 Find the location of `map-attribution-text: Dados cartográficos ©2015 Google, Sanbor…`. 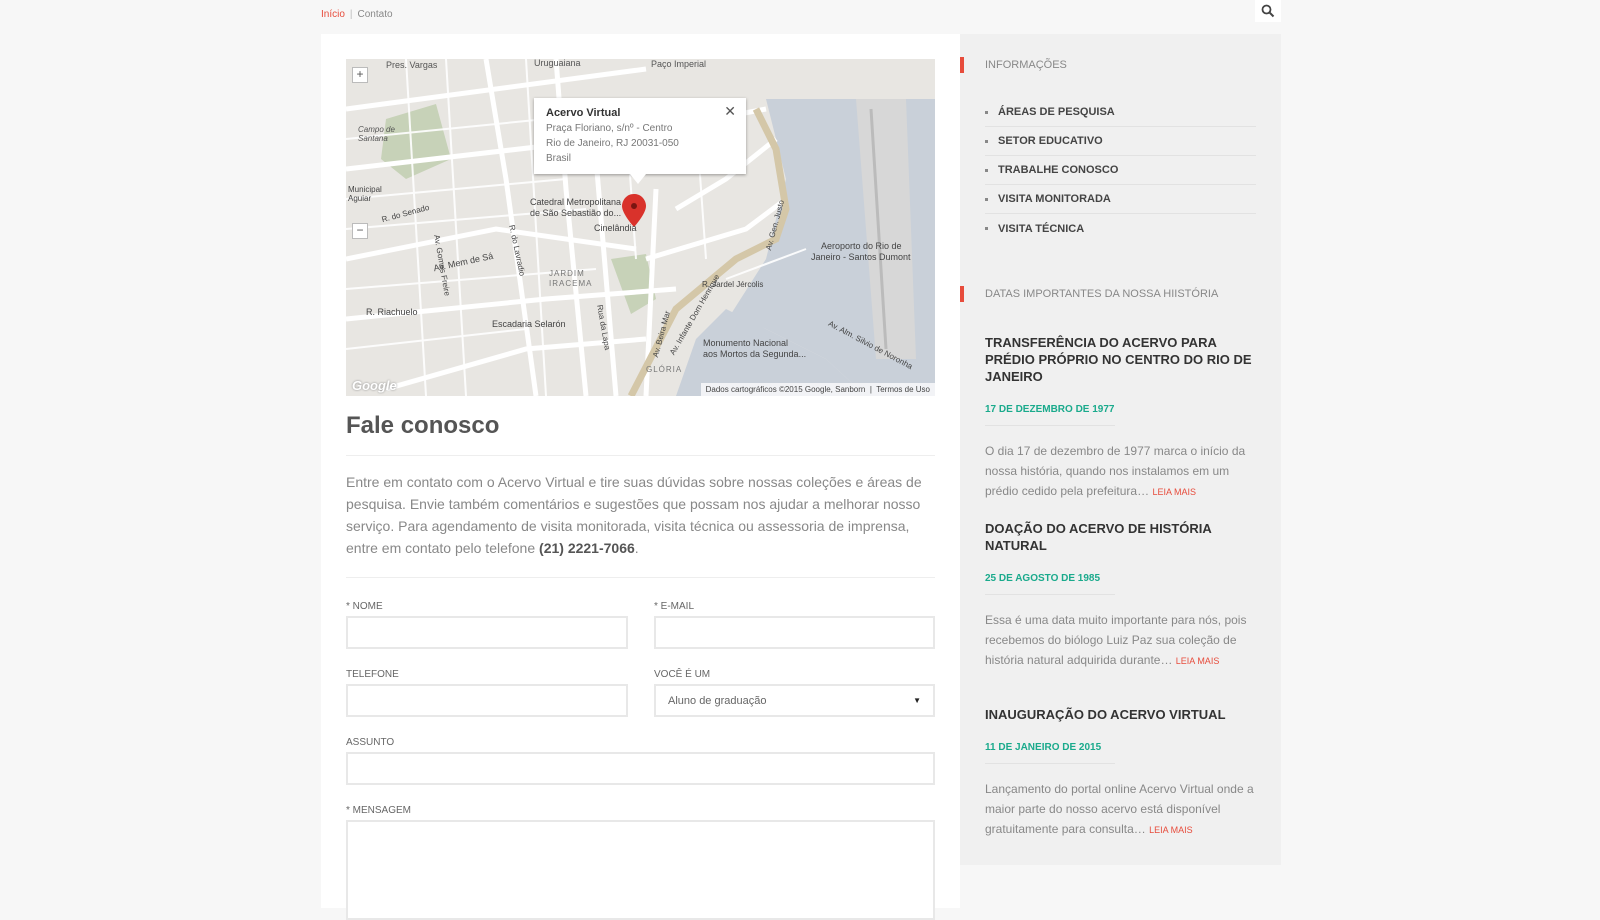

map-attribution-text: Dados cartográficos ©2015 Google, Sanbor… is located at coordinates (785, 389).